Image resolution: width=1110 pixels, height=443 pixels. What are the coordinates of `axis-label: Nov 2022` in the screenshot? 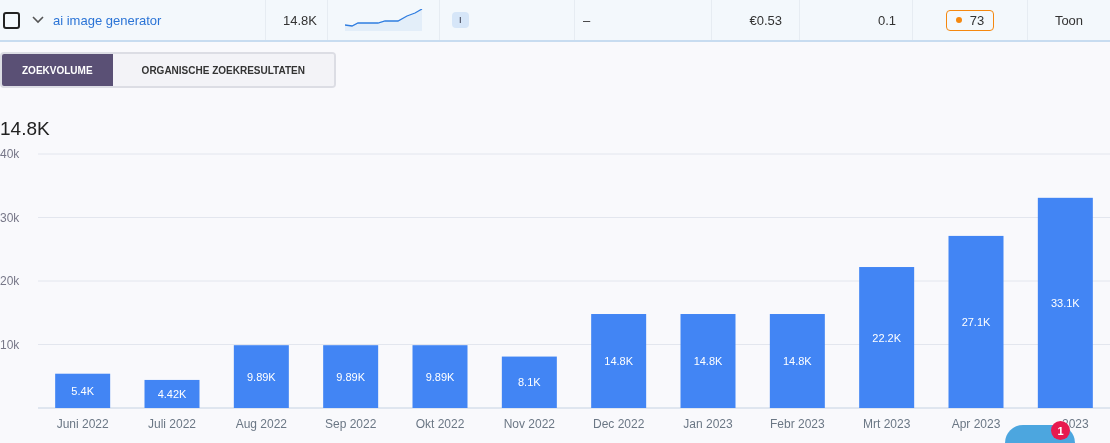 It's located at (529, 424).